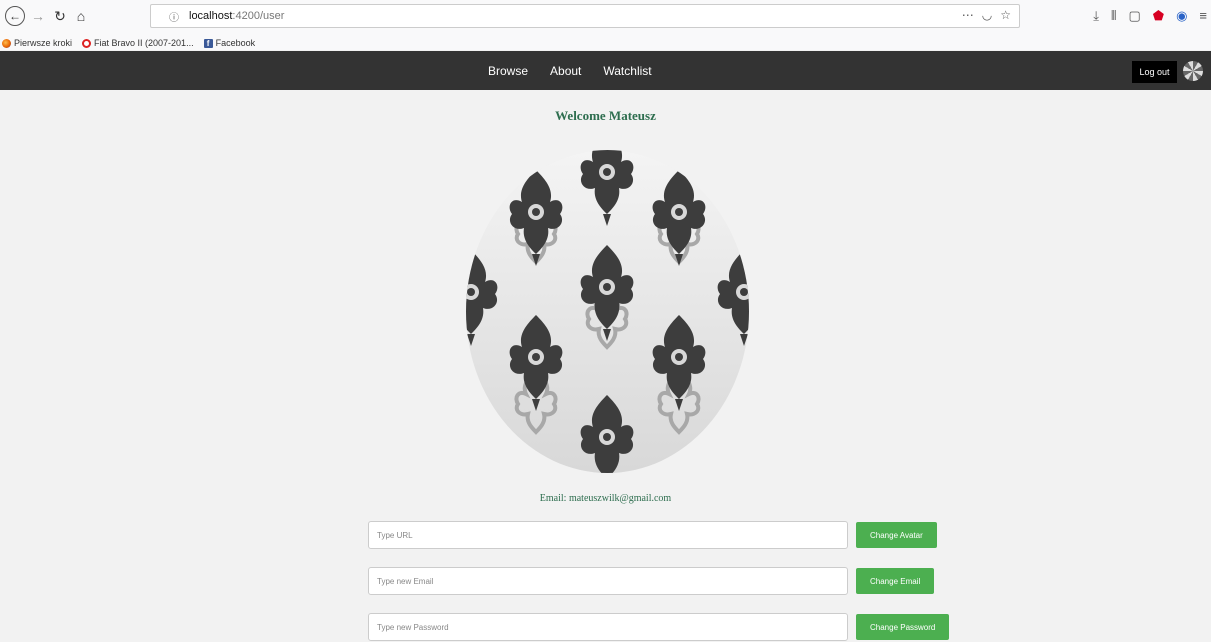  I want to click on bookmark-pierwsze-kroki: Pierwsze kroki, so click(37, 43).